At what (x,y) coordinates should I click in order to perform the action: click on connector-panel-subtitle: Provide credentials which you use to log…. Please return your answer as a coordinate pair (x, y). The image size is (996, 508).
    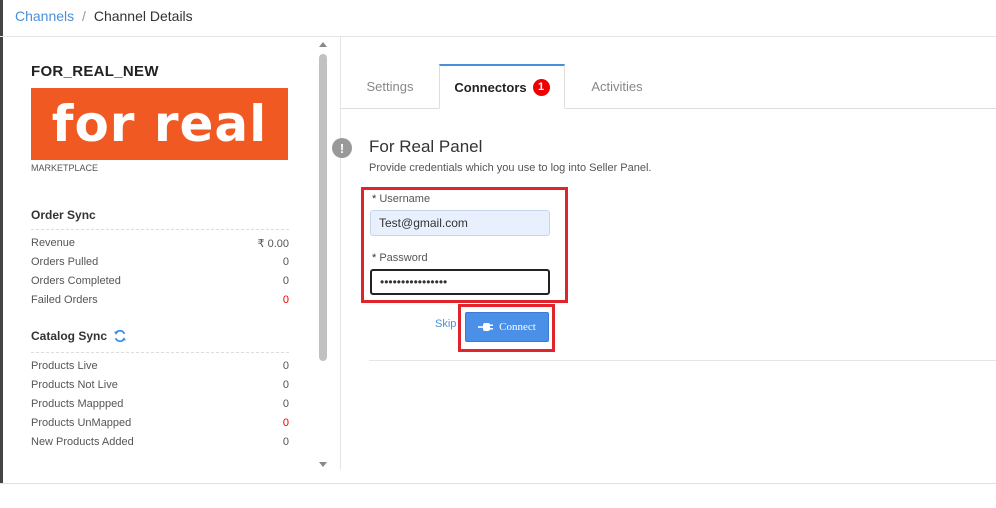
    Looking at the image, I should click on (510, 168).